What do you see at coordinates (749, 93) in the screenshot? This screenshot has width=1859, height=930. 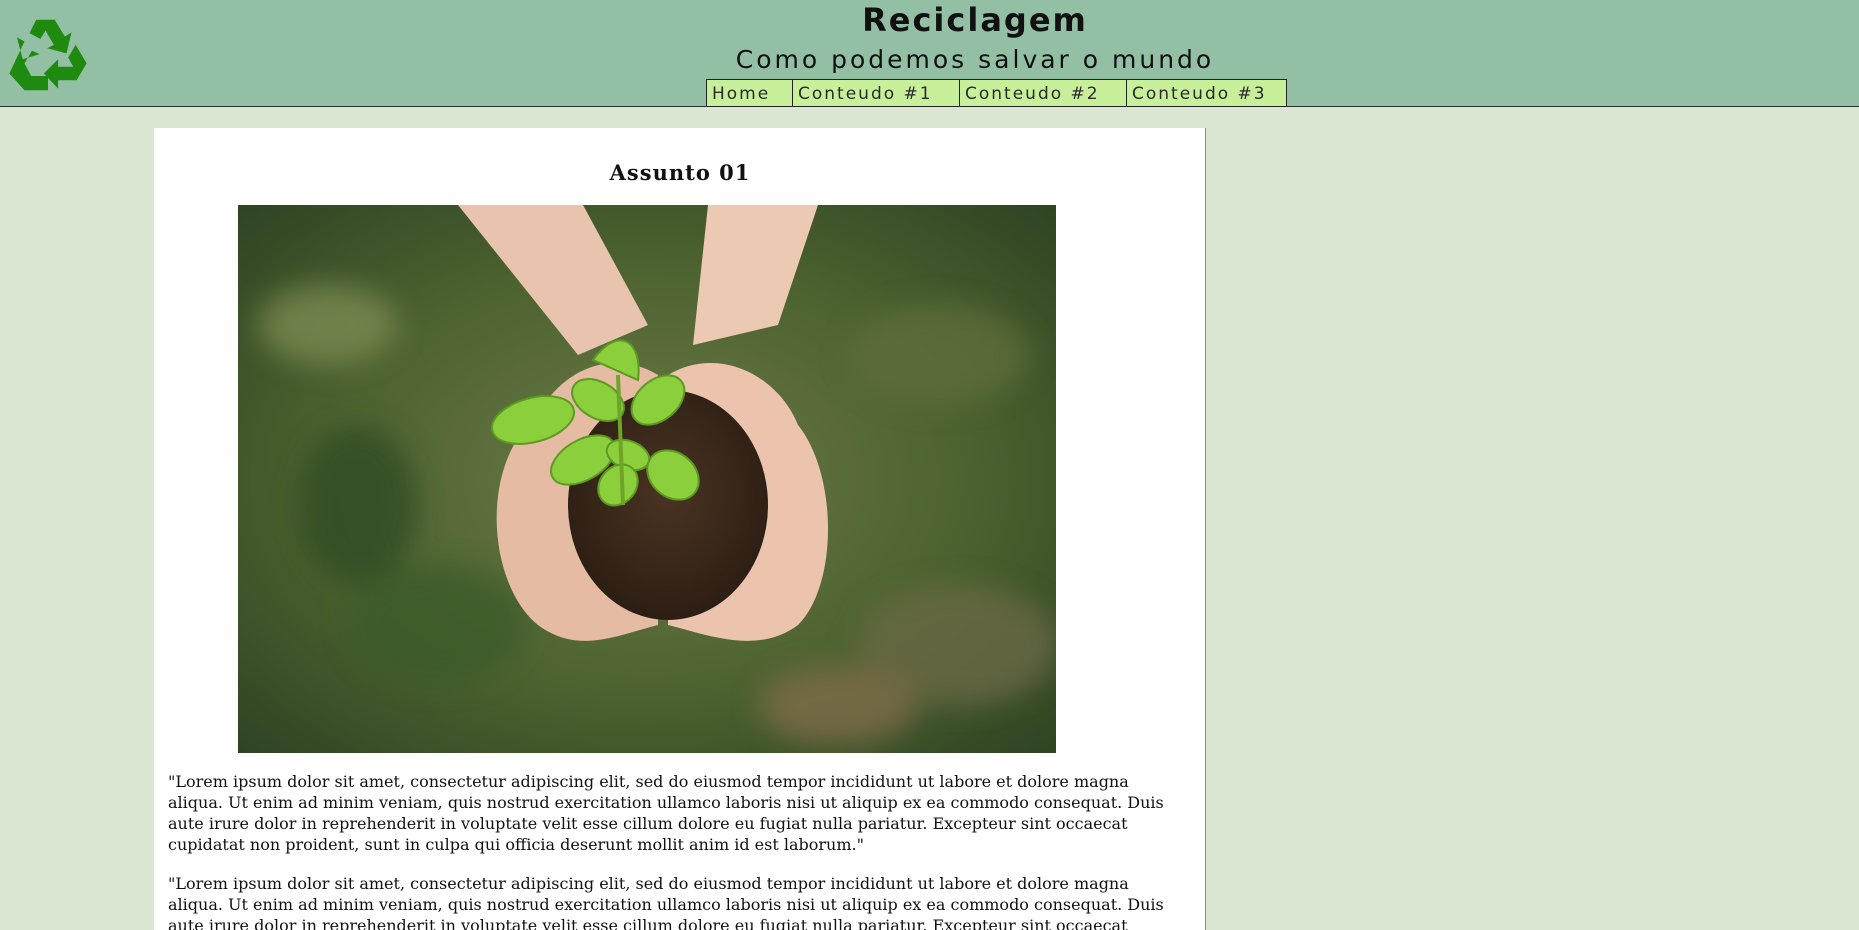 I see `nav-home-link: Home` at bounding box center [749, 93].